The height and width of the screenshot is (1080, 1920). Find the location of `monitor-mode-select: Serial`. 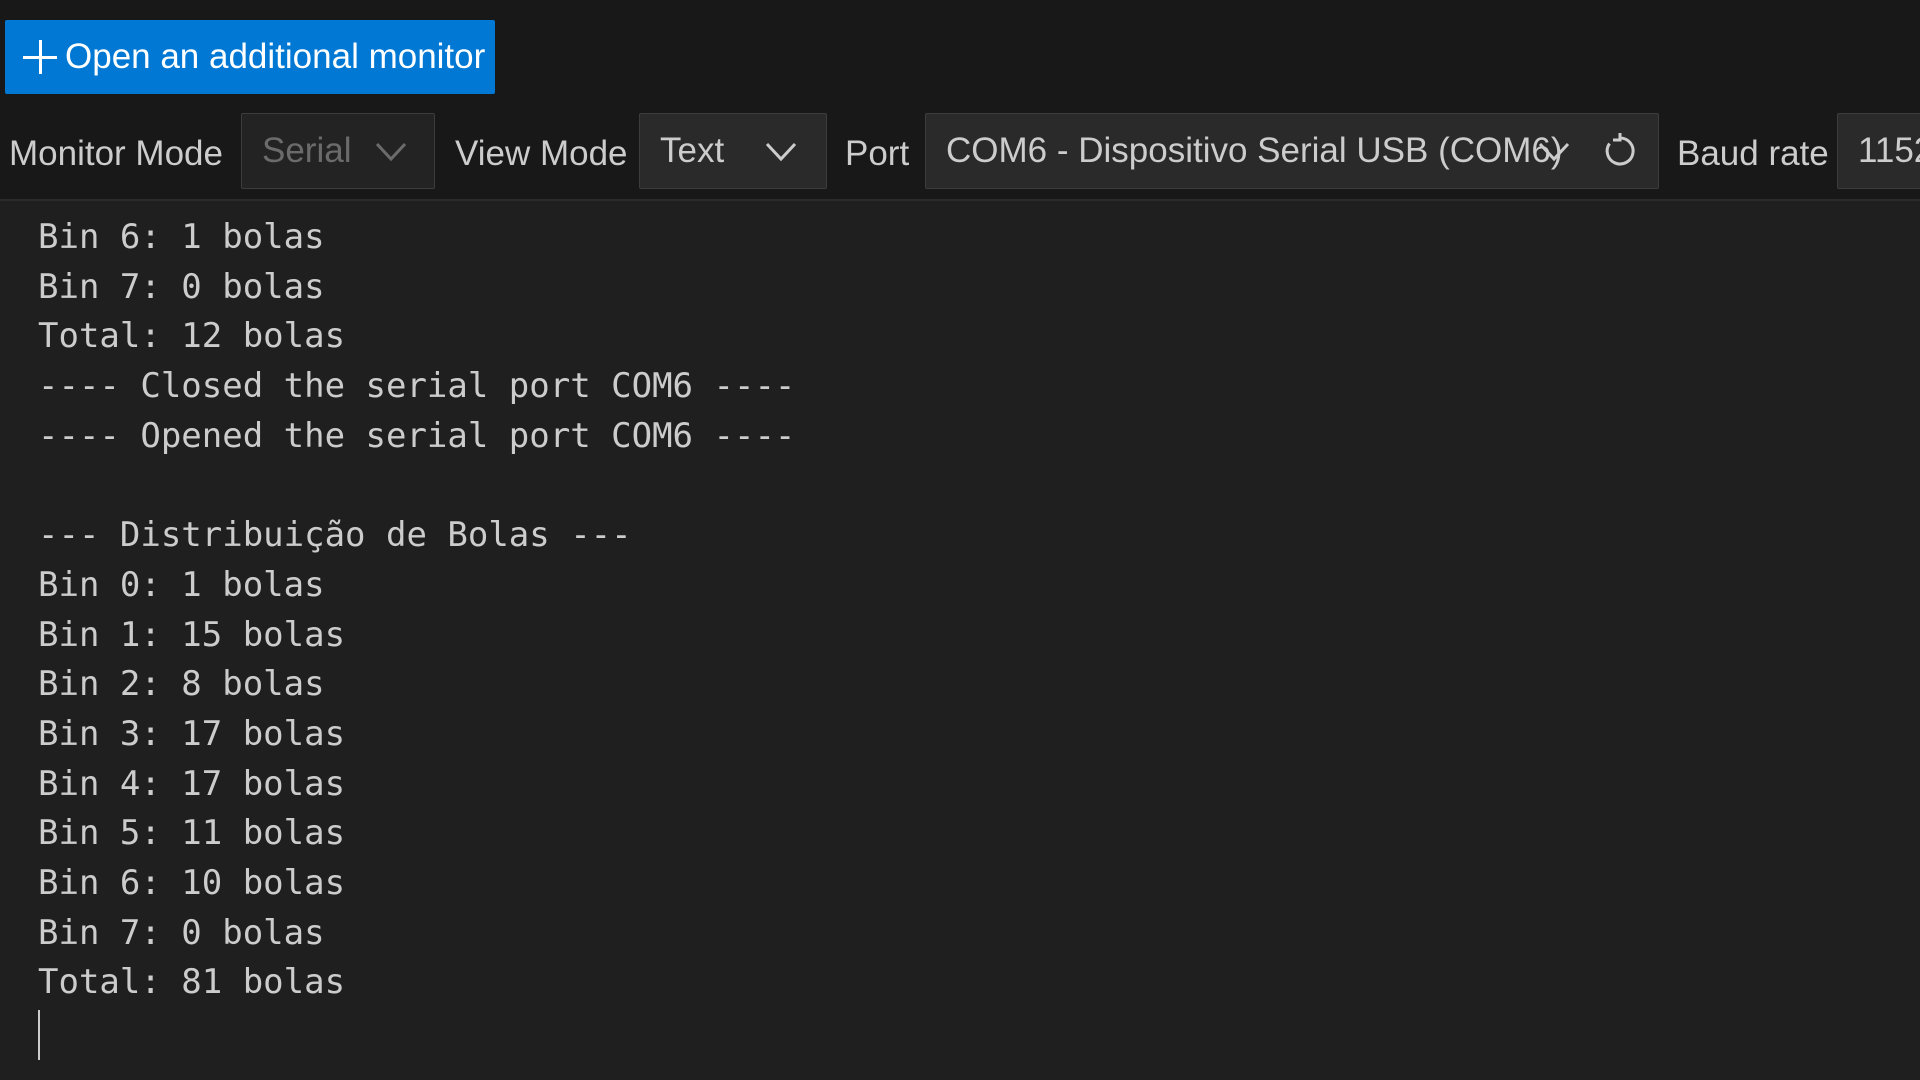

monitor-mode-select: Serial is located at coordinates (338, 151).